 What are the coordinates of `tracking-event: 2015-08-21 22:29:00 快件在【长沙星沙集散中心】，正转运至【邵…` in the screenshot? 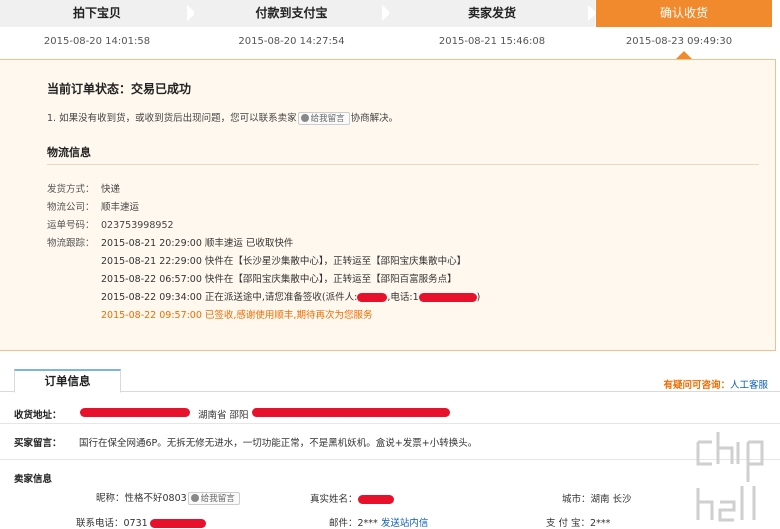 It's located at (284, 261).